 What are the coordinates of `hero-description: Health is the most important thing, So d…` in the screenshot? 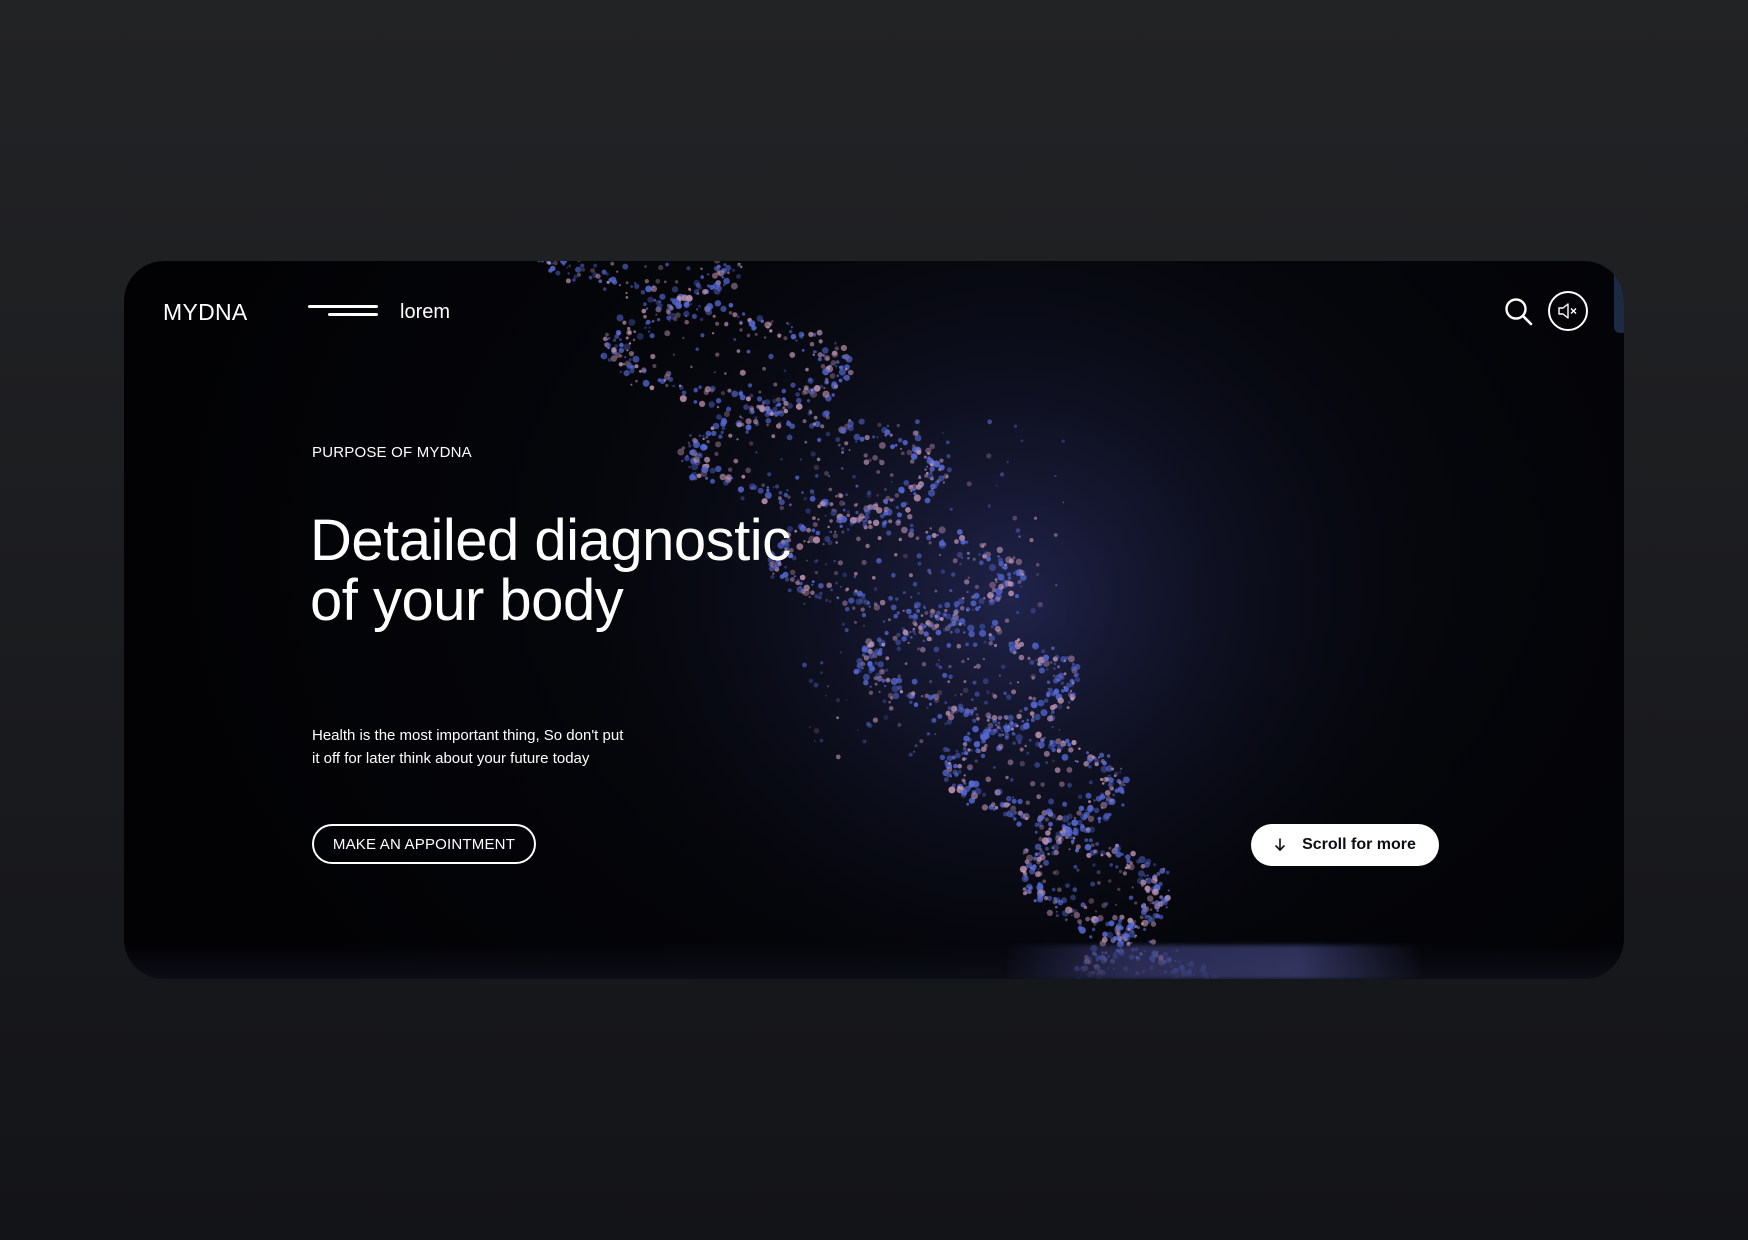 It's located at (502, 747).